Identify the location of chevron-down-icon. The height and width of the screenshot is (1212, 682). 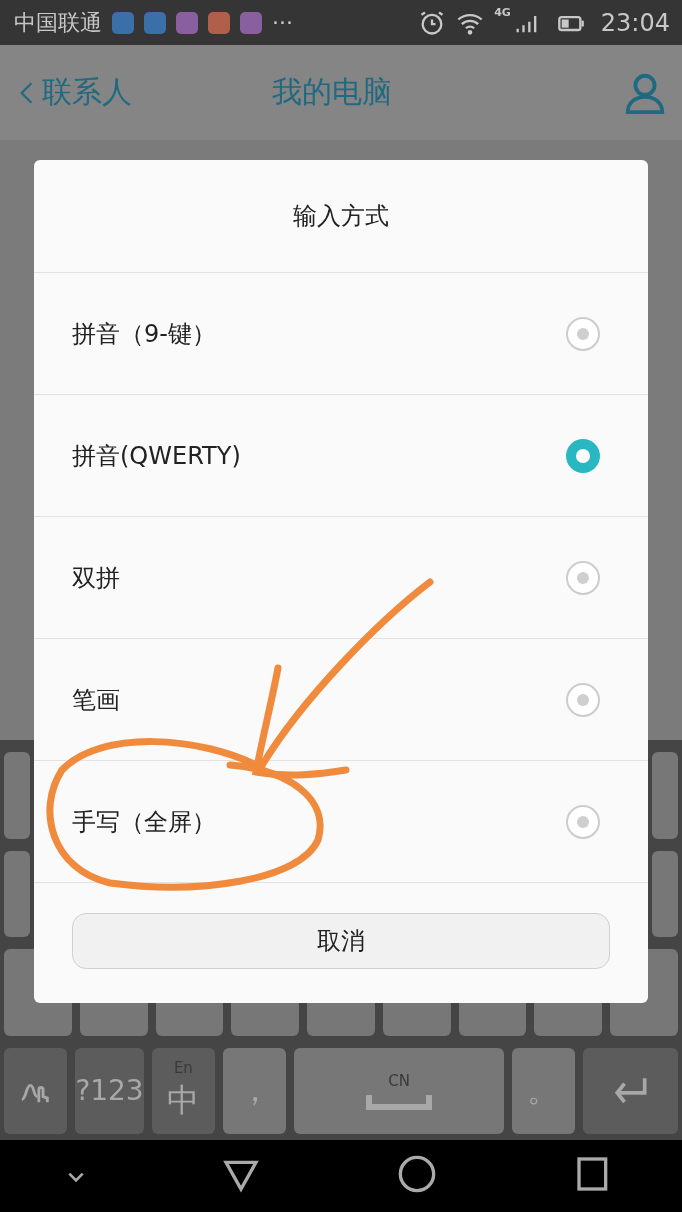
(76, 1176).